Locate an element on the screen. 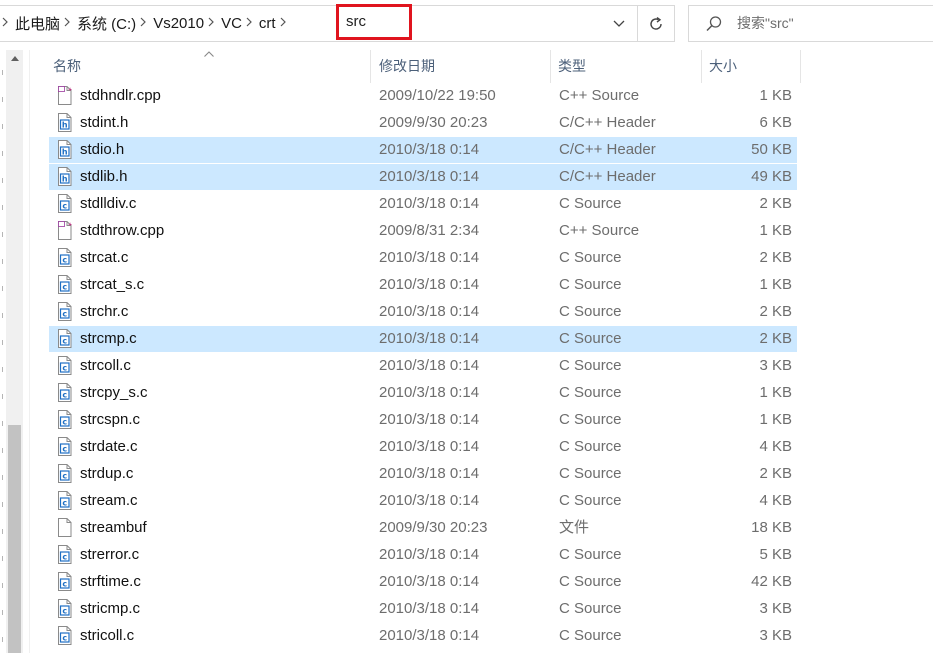 This screenshot has height=654, width=933. file-row: c strchr.c 2010/3/18 0:14 C Source 2 KB is located at coordinates (423, 312).